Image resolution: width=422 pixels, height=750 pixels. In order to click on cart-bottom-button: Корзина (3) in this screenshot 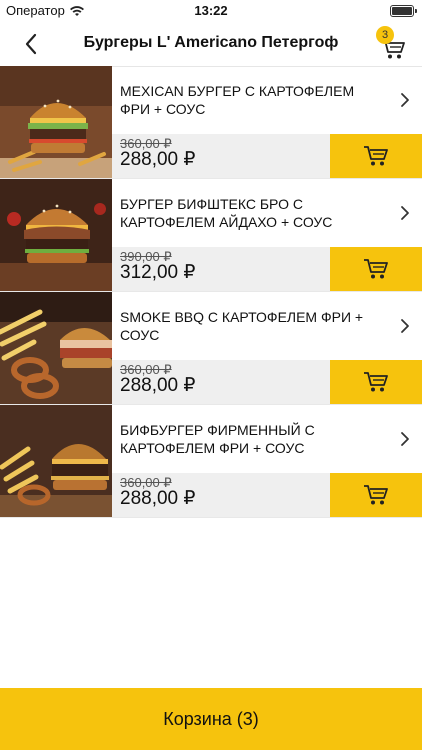, I will do `click(211, 719)`.